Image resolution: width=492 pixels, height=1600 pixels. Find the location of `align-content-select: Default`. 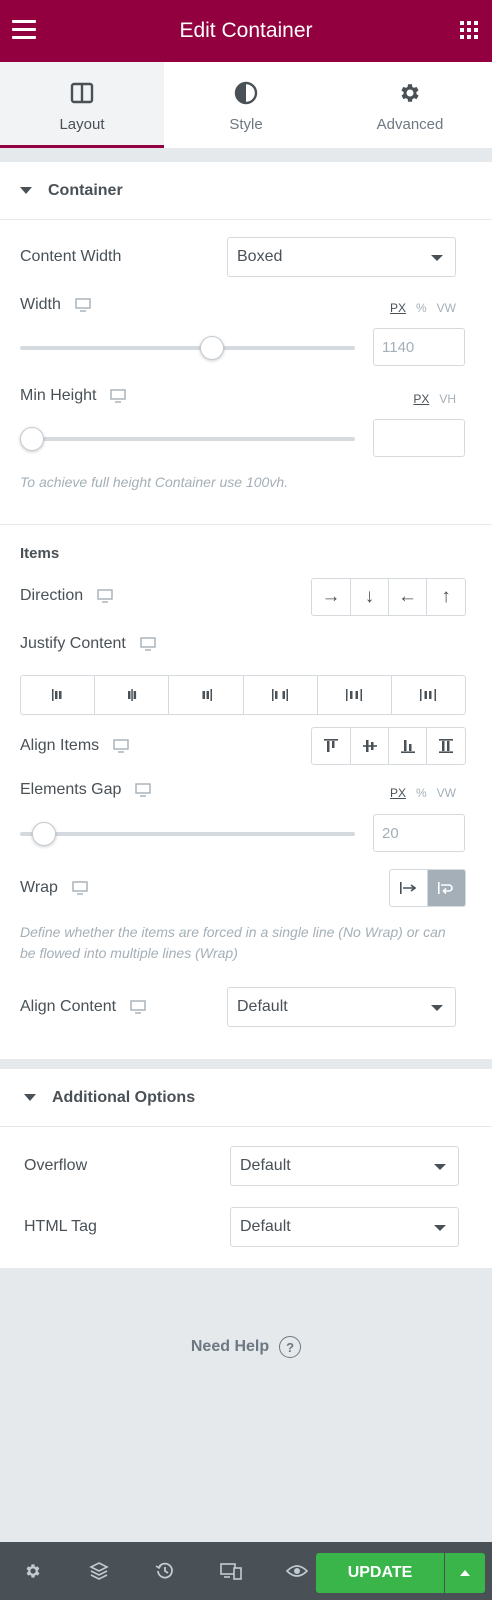

align-content-select: Default is located at coordinates (341, 1007).